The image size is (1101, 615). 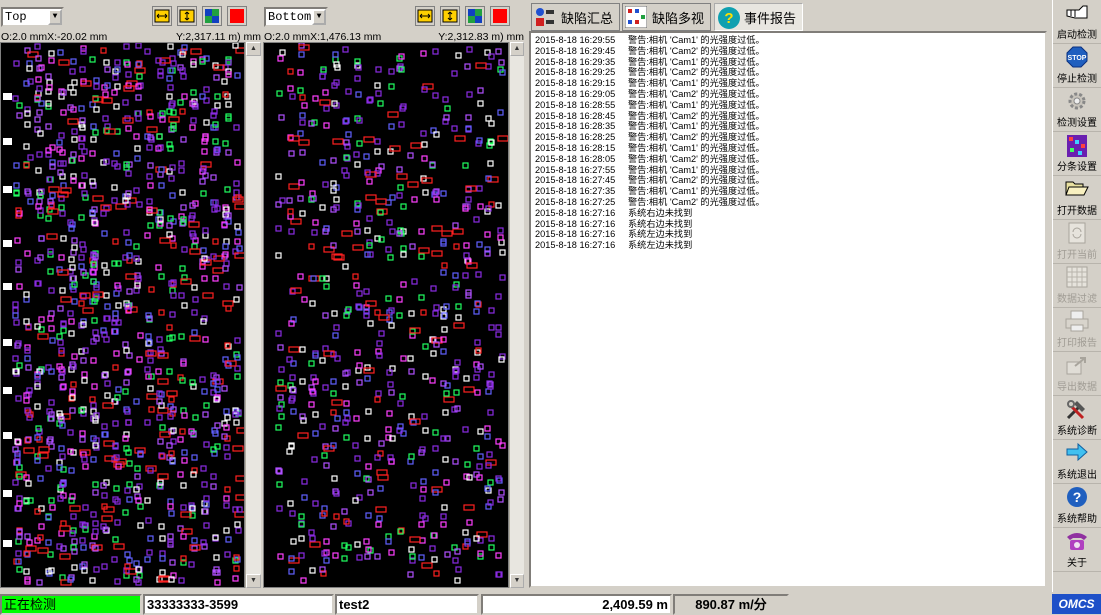 What do you see at coordinates (187, 16) in the screenshot?
I see `fit-height-button` at bounding box center [187, 16].